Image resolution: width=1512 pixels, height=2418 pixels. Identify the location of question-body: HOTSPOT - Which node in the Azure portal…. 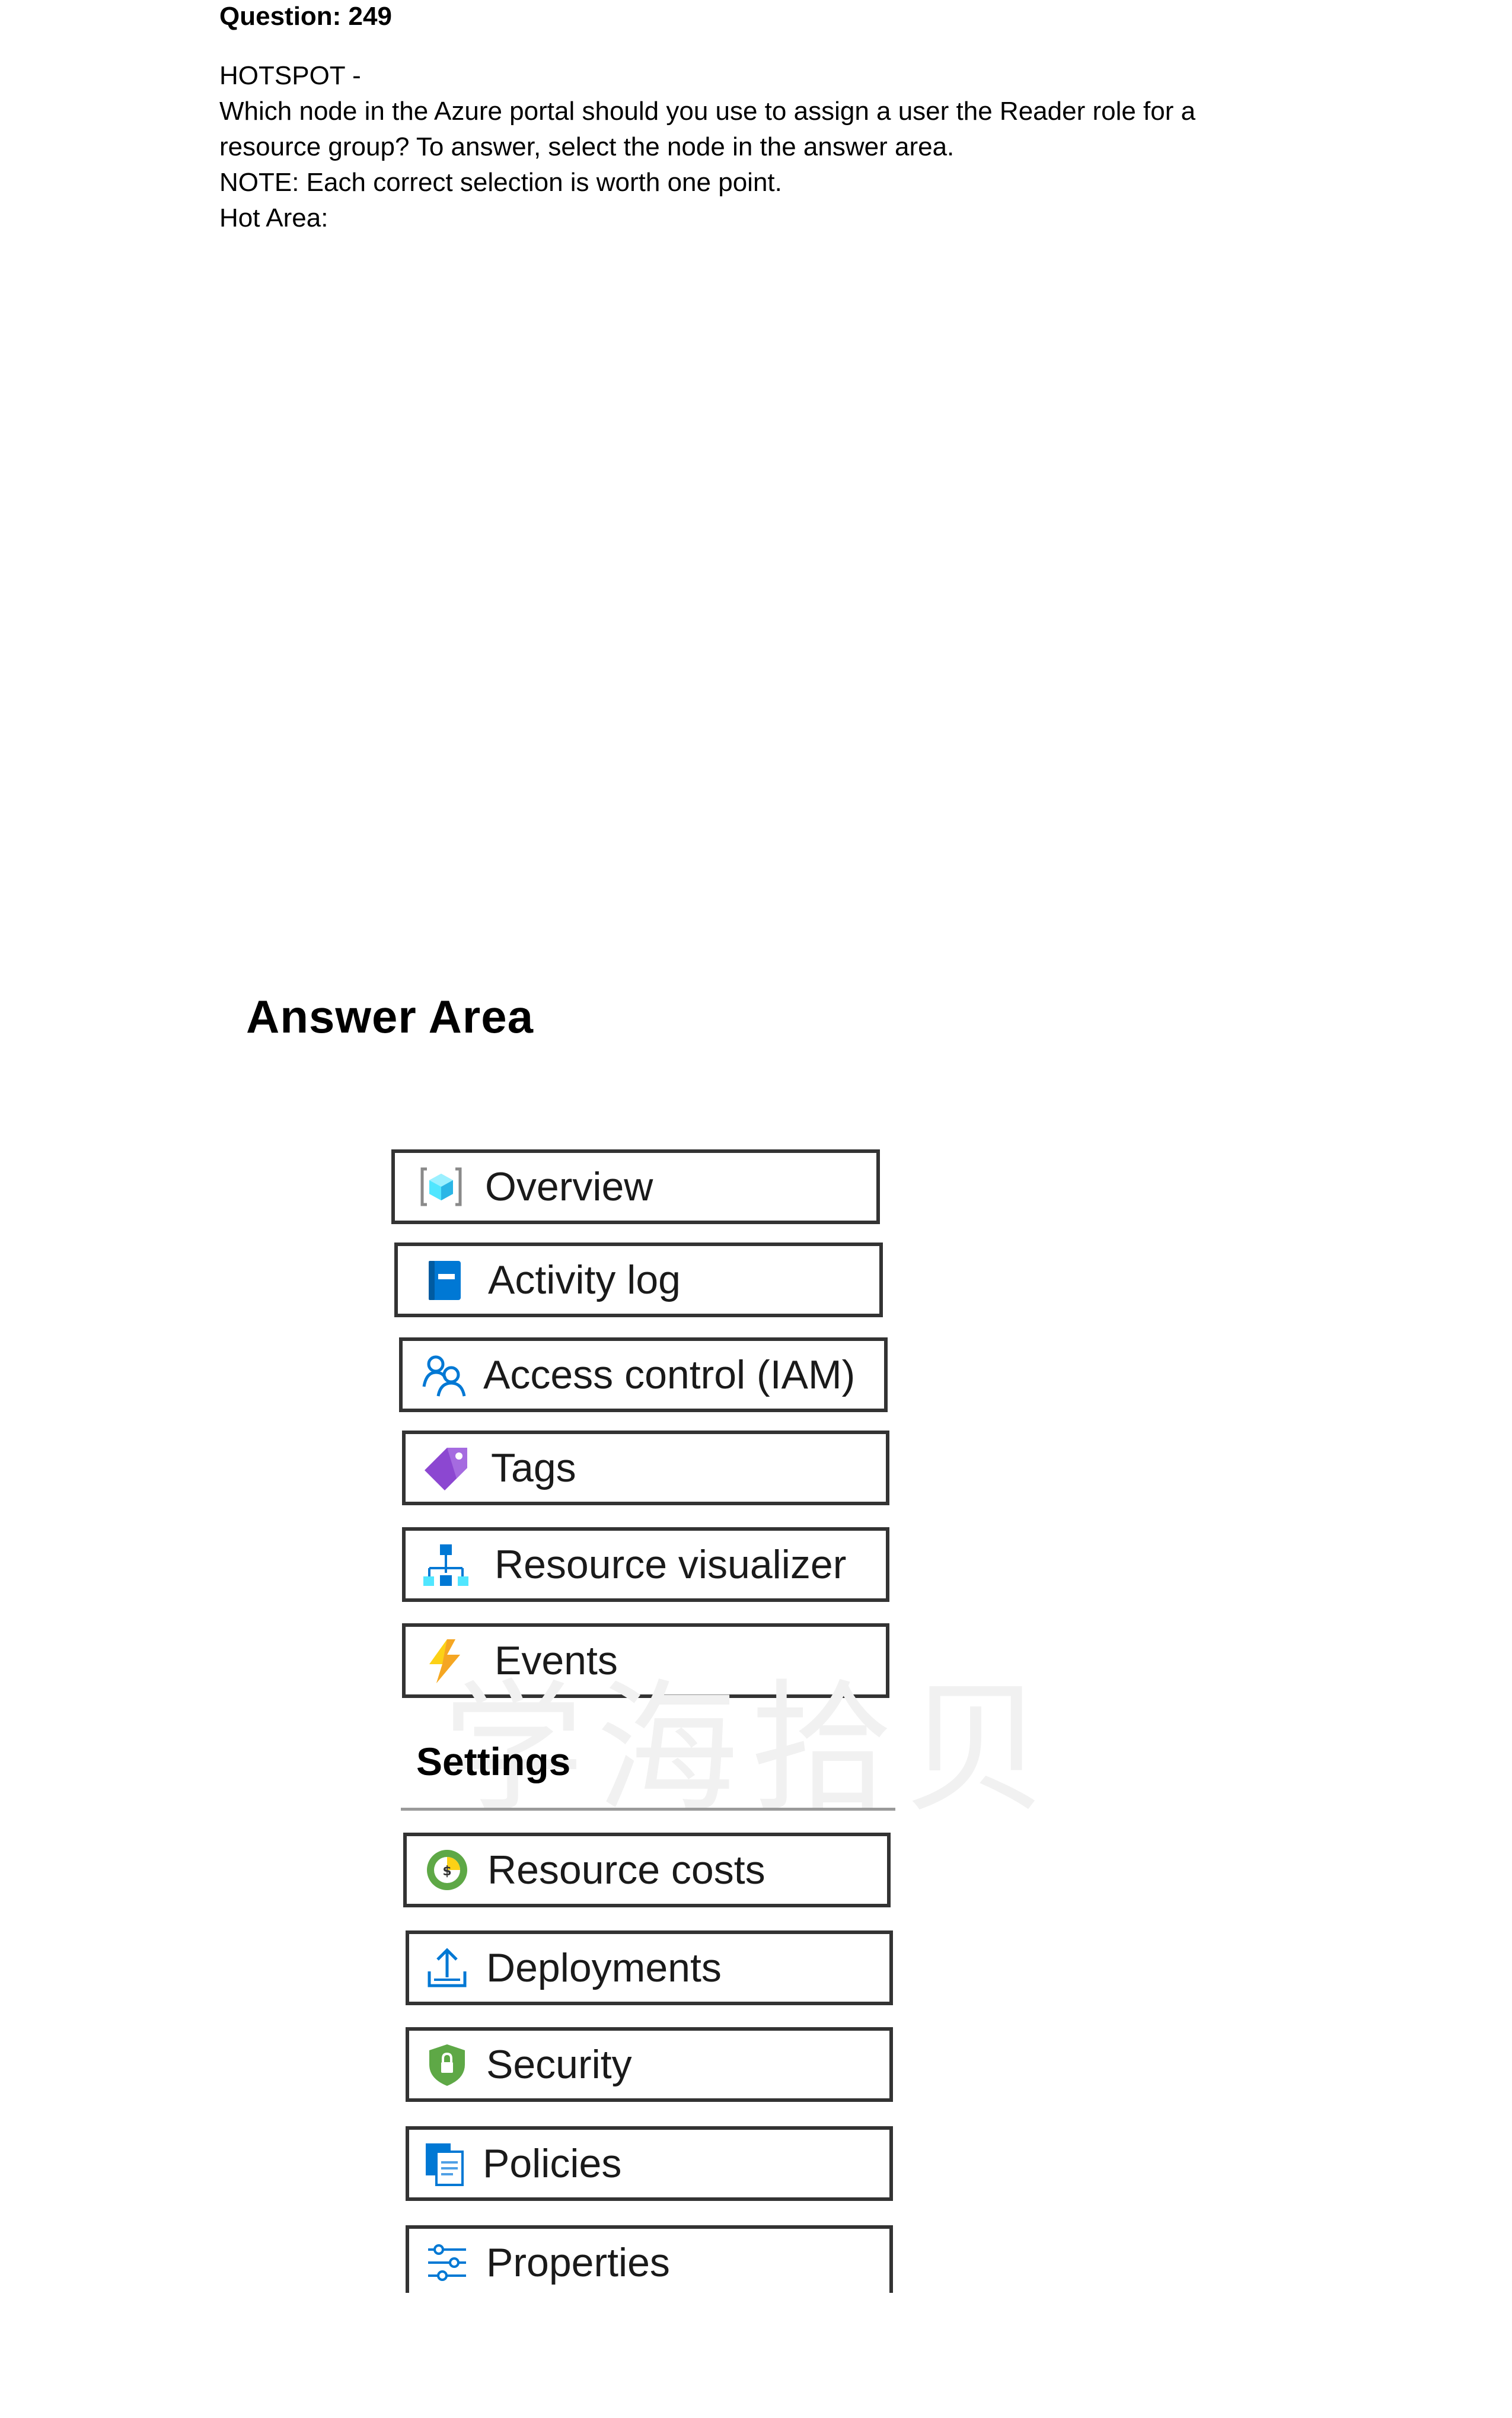
(812, 147).